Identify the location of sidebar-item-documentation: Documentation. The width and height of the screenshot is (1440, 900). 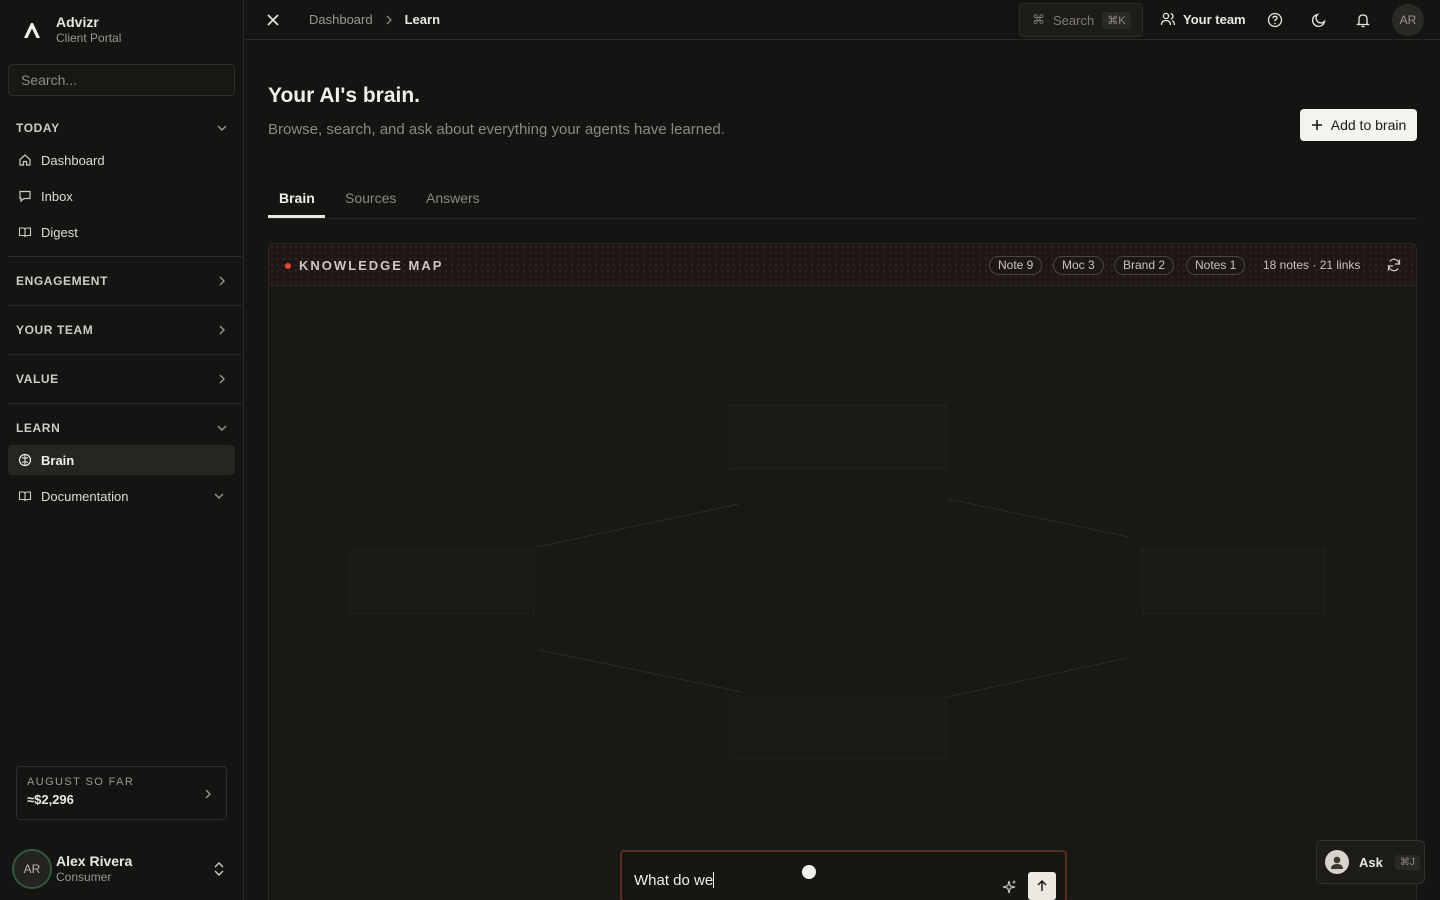
(121, 496).